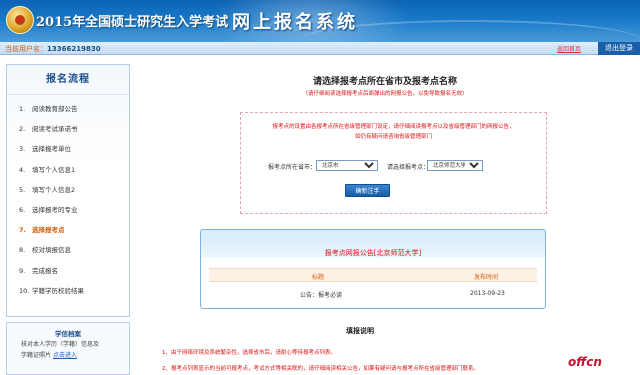 This screenshot has height=375, width=640. Describe the element at coordinates (22, 209) in the screenshot. I see `sidebar-step-number: 6.` at that location.